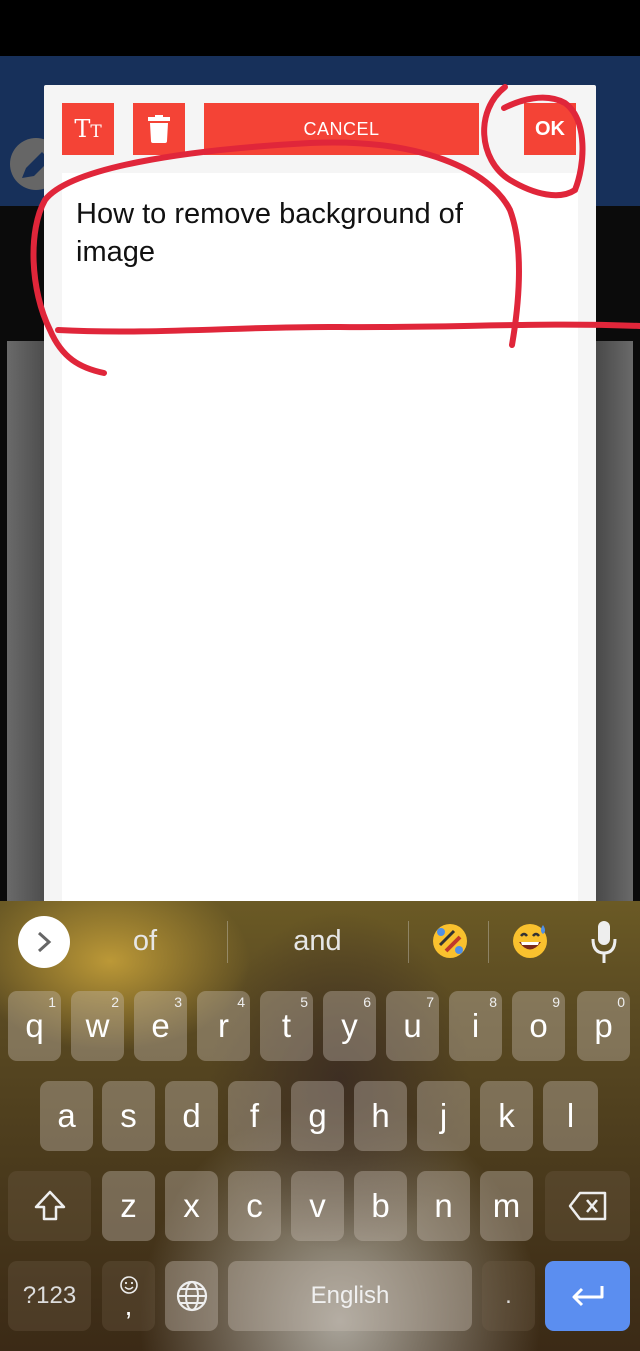 This screenshot has height=1351, width=640. I want to click on key-z: z, so click(128, 1206).